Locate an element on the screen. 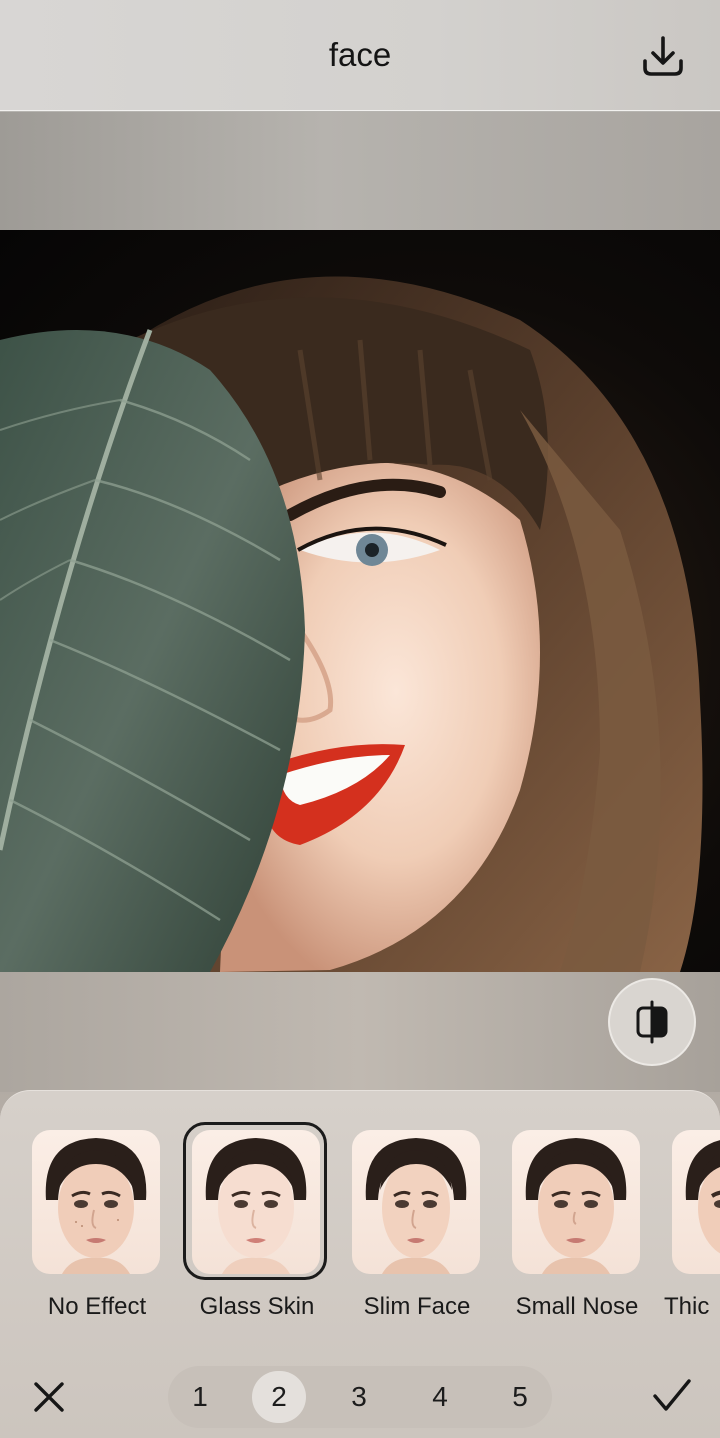  confirm-button is located at coordinates (672, 1396).